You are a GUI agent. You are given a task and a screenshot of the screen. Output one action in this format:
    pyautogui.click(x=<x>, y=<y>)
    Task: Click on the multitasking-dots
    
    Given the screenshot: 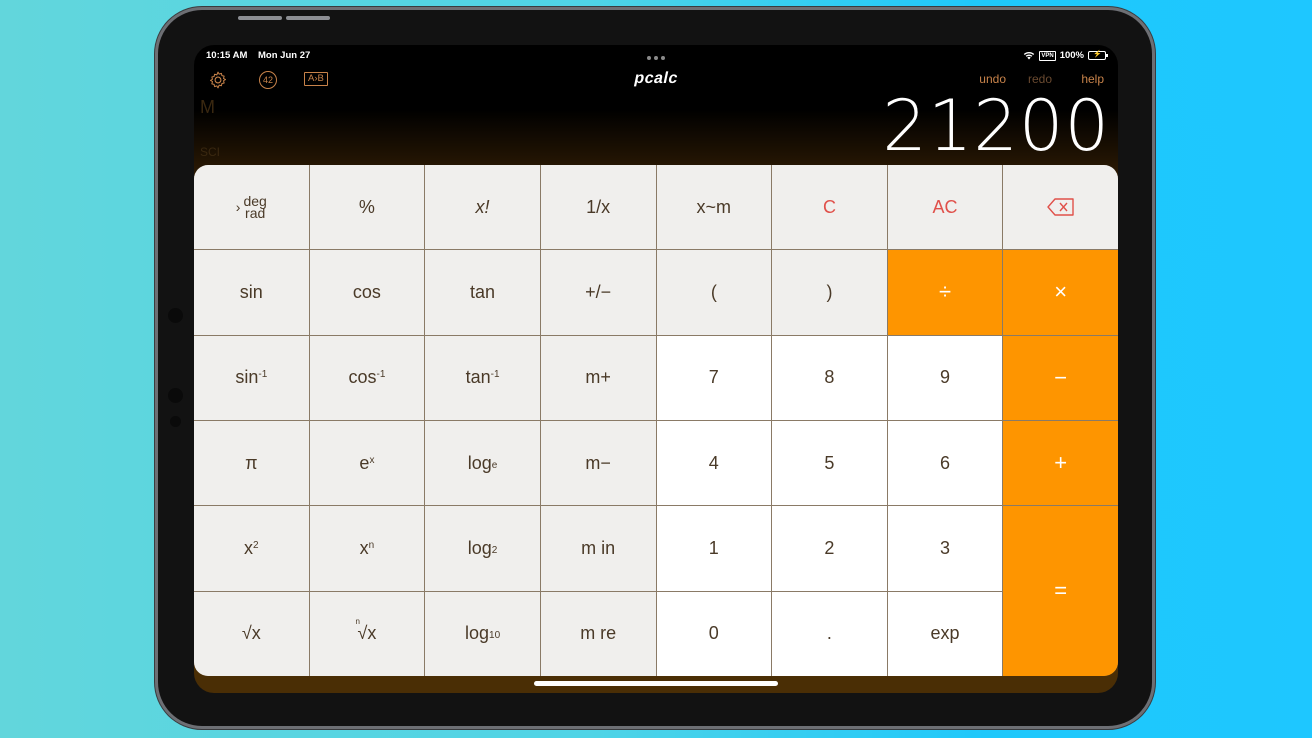 What is the action you would take?
    pyautogui.click(x=656, y=58)
    